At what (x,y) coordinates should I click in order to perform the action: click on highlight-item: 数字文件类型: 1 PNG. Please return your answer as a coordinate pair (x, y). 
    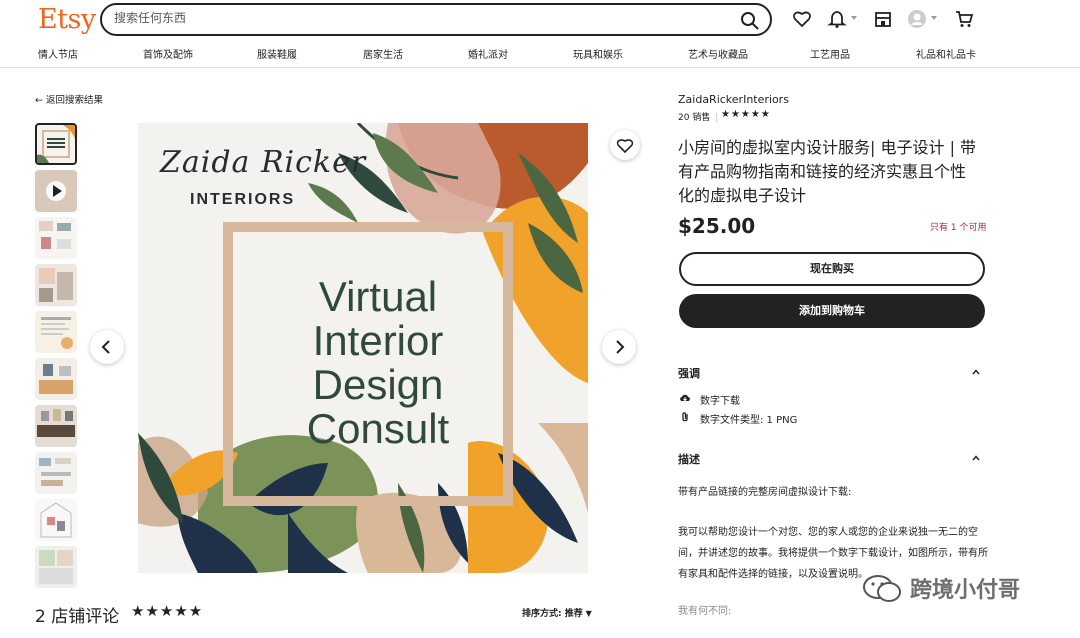
    Looking at the image, I should click on (749, 420).